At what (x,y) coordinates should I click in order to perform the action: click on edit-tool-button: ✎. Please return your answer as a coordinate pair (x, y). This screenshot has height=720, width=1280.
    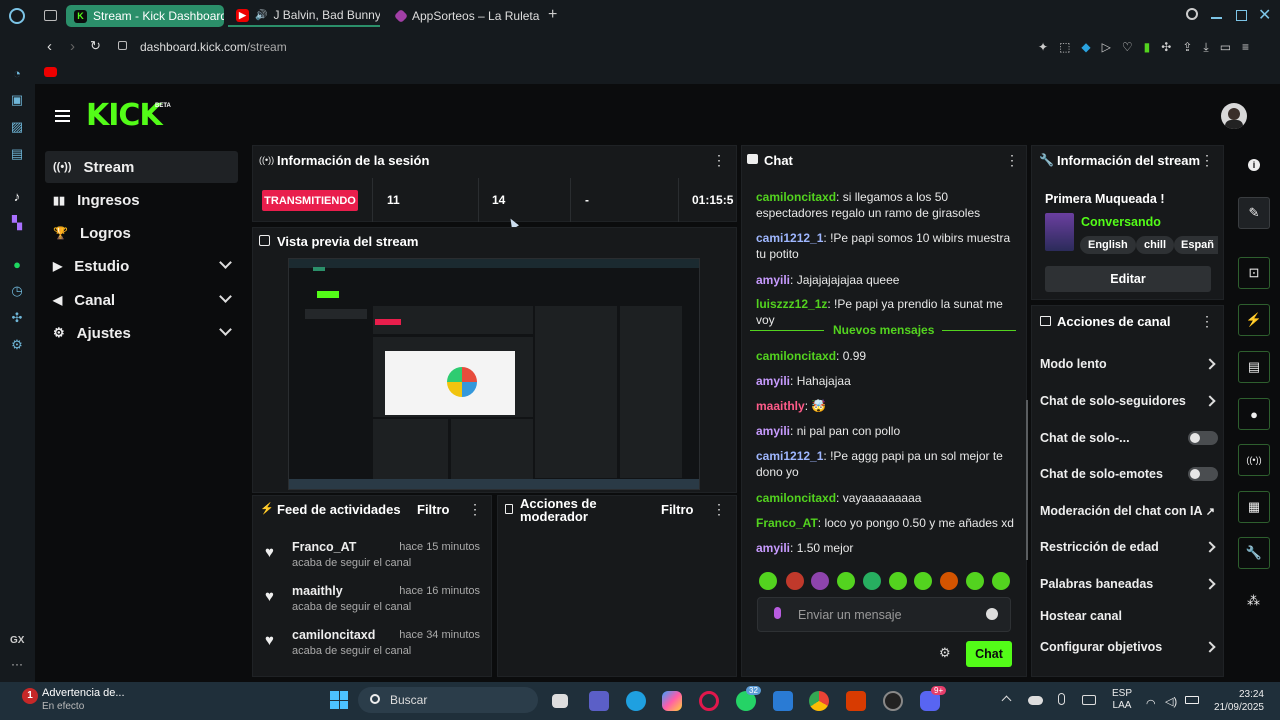
    Looking at the image, I should click on (1254, 213).